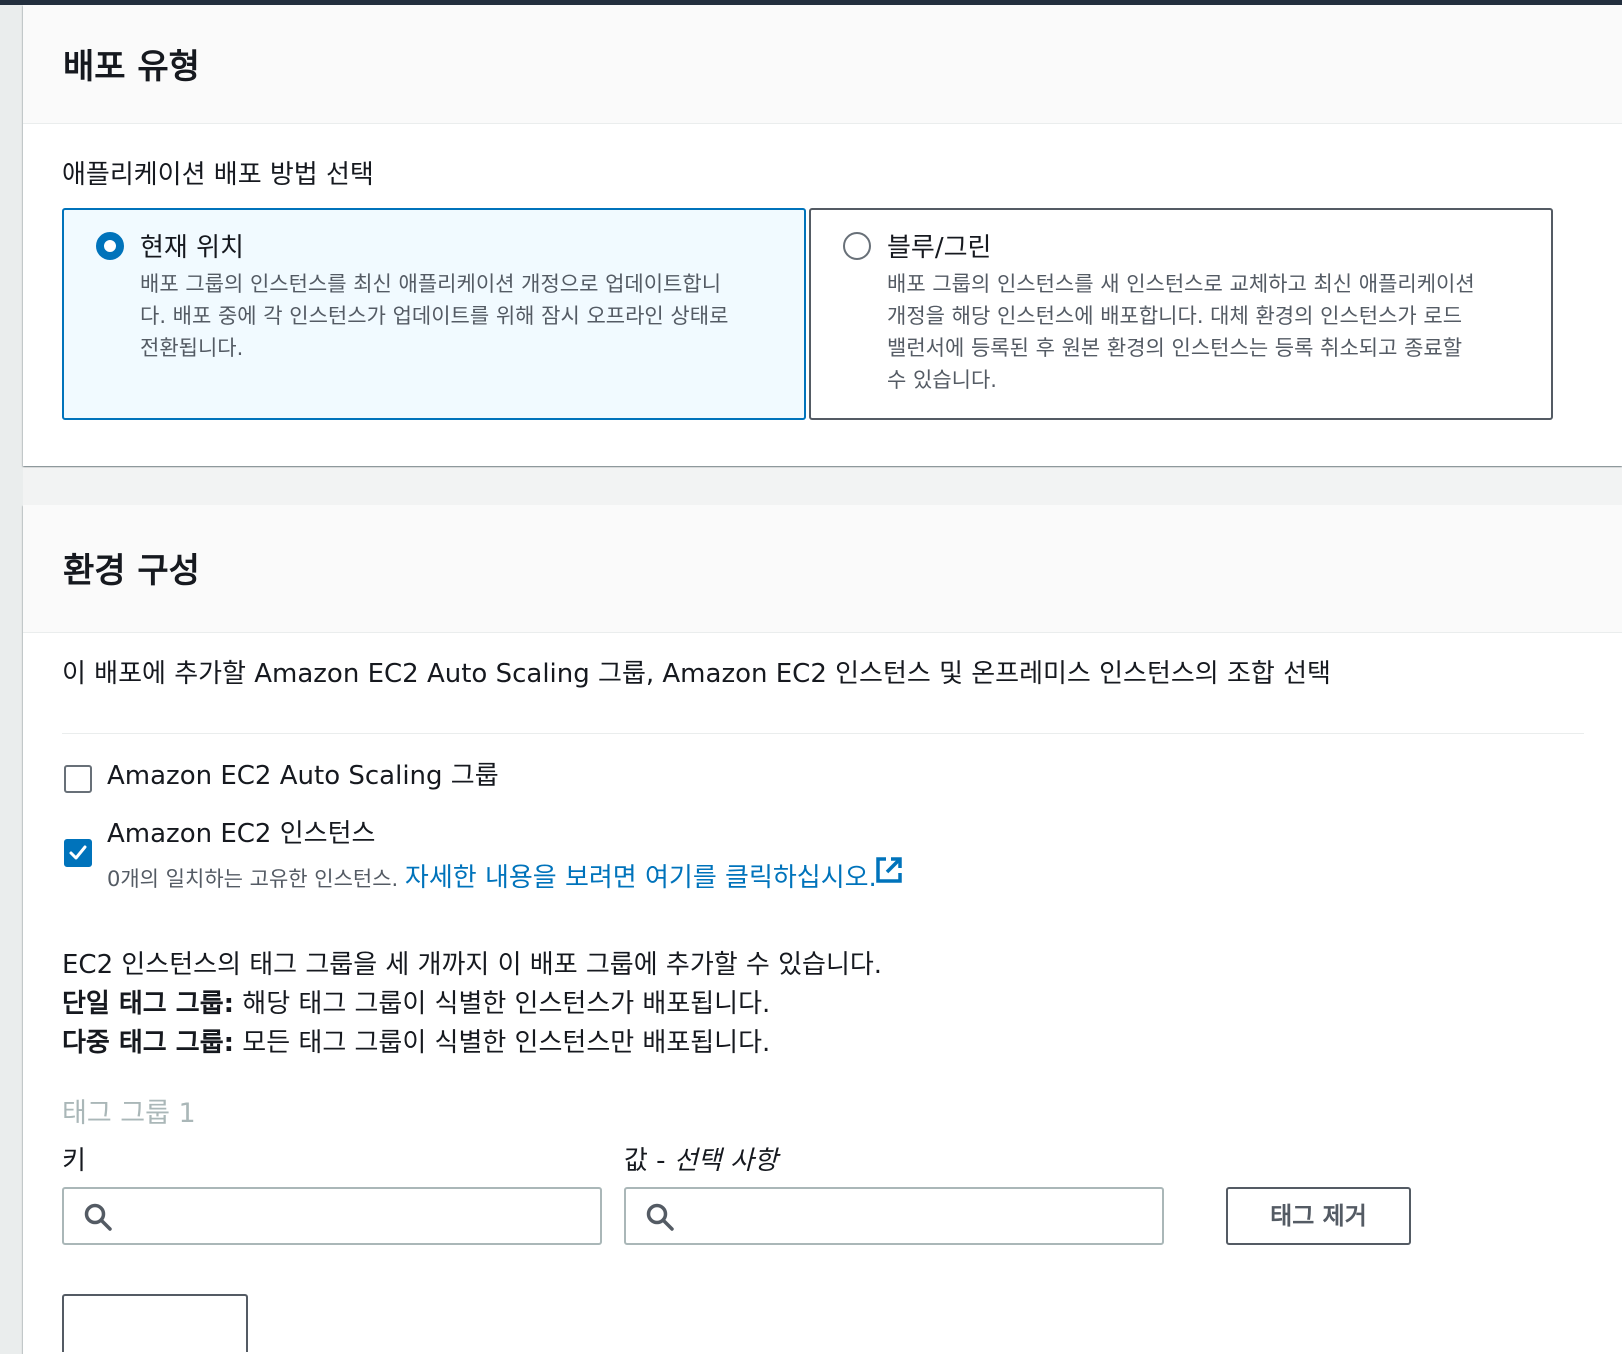  Describe the element at coordinates (78, 779) in the screenshot. I see `auto-scaling-group-checkbox` at that location.